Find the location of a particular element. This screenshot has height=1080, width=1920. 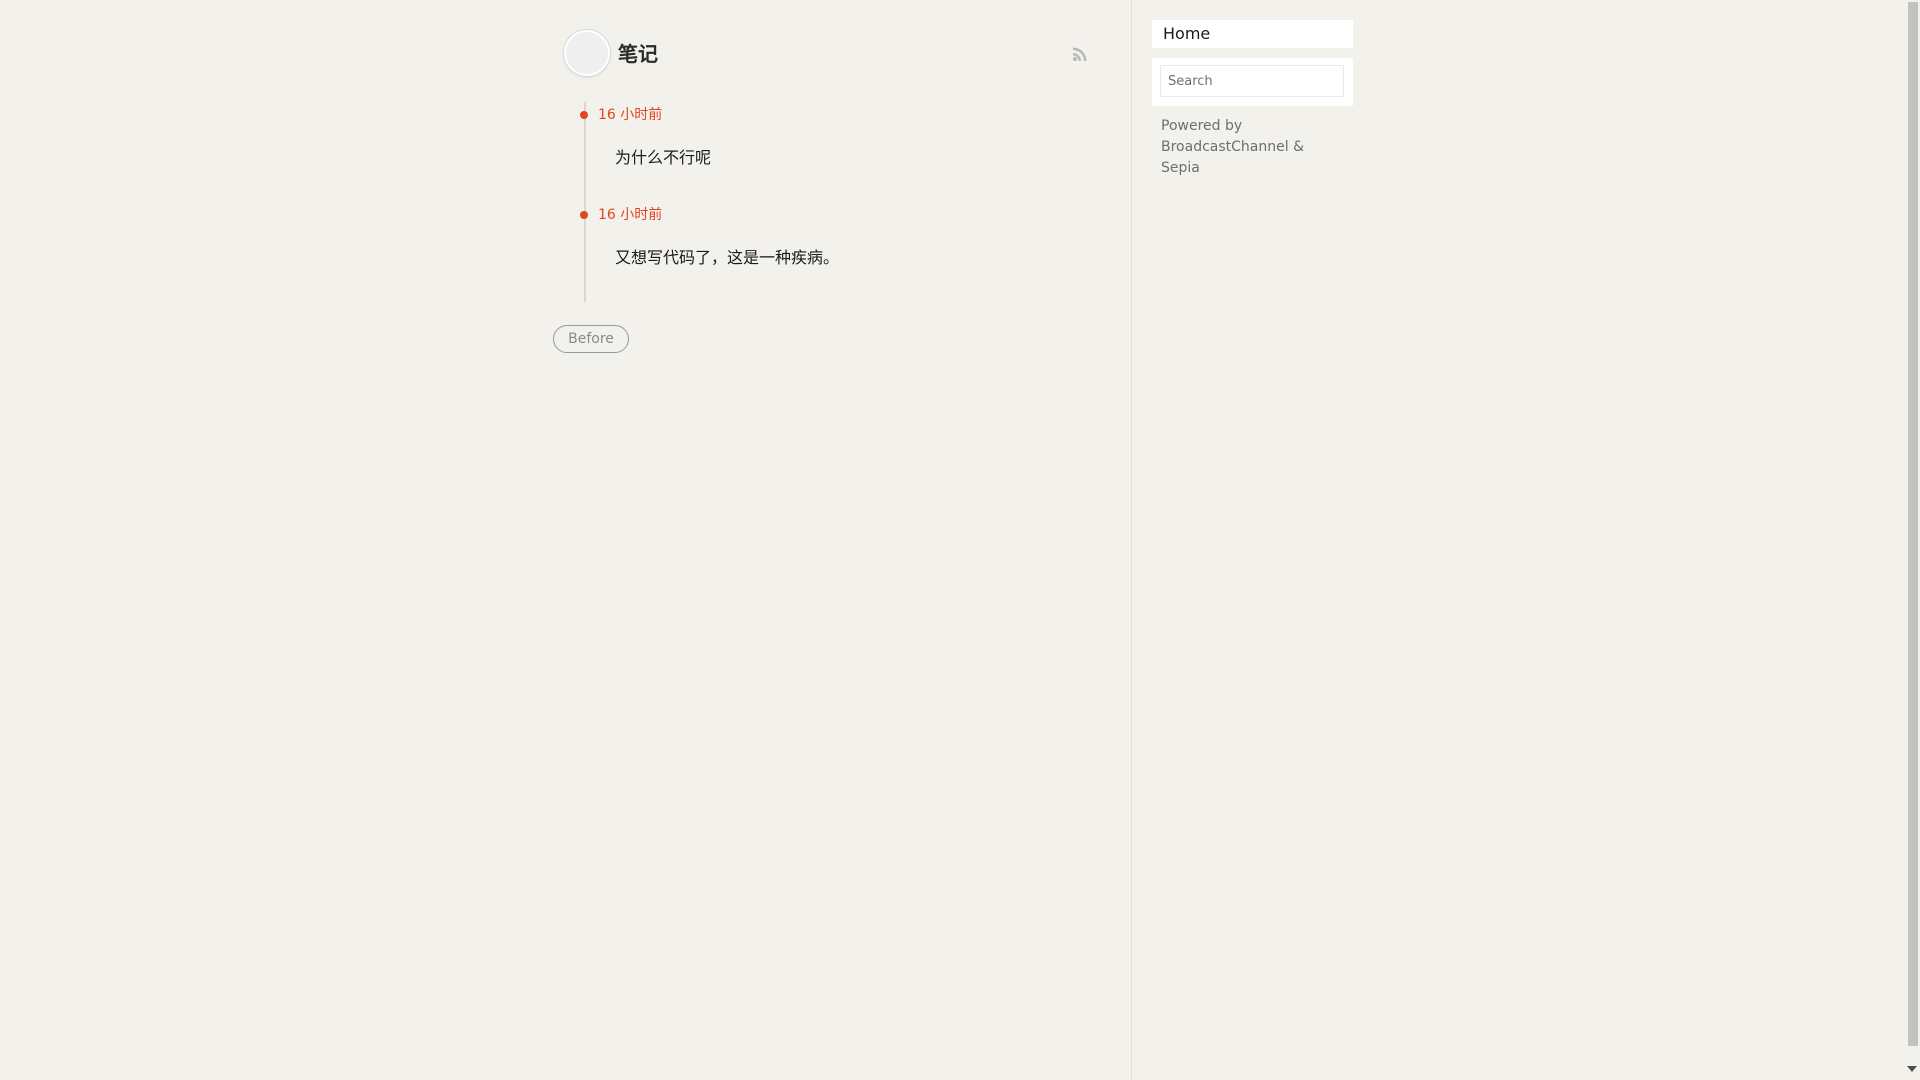

channel-avatar is located at coordinates (587, 53).